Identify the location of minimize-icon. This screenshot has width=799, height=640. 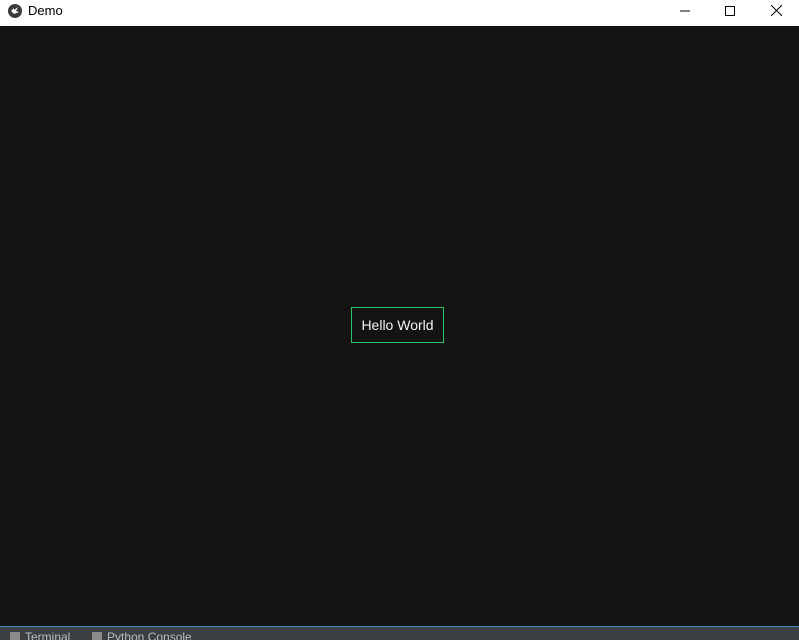
(685, 12).